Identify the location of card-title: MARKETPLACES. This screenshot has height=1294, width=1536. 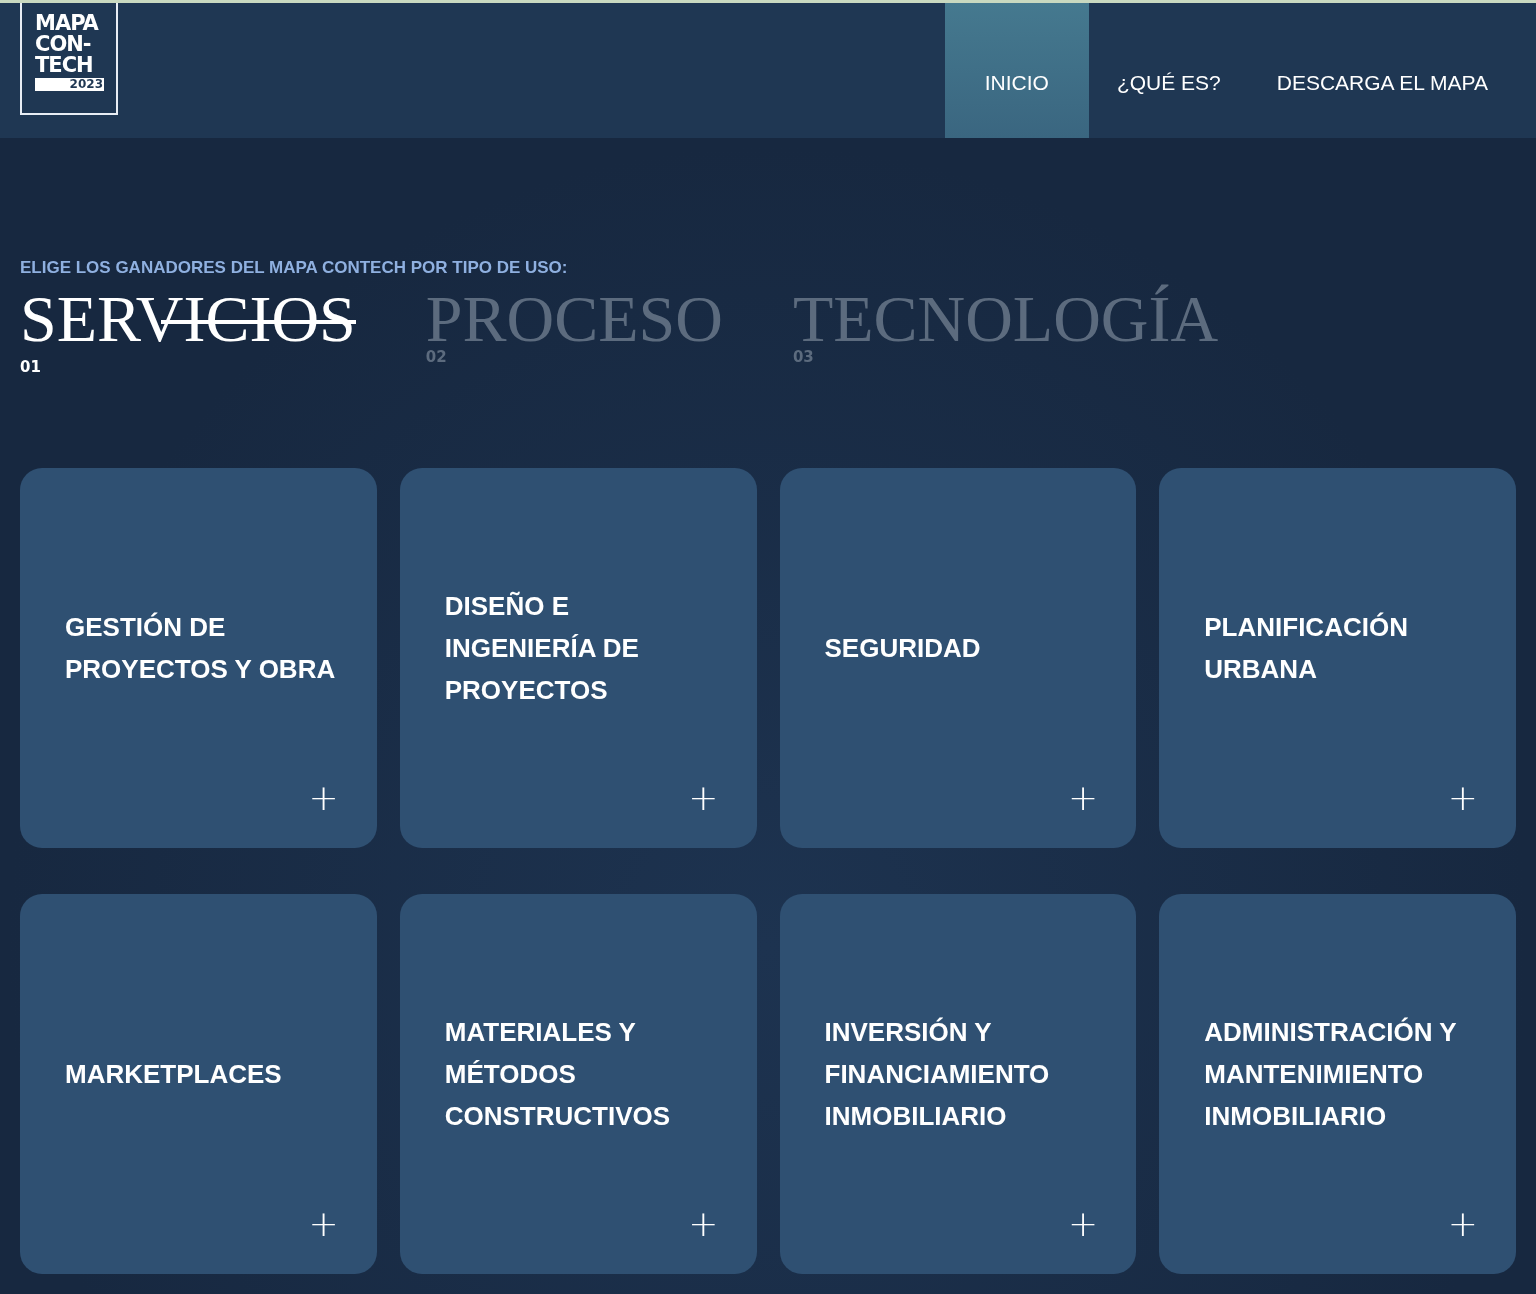
(173, 1074).